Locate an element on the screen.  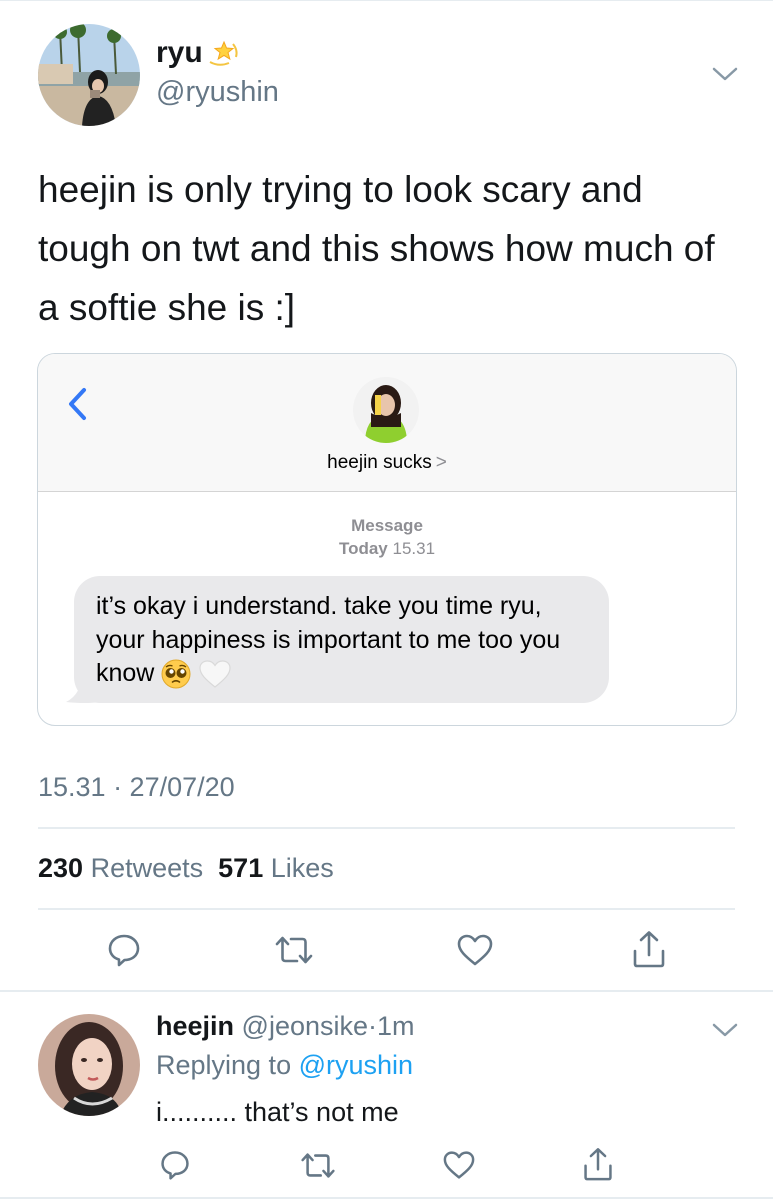
like-button is located at coordinates (475, 950).